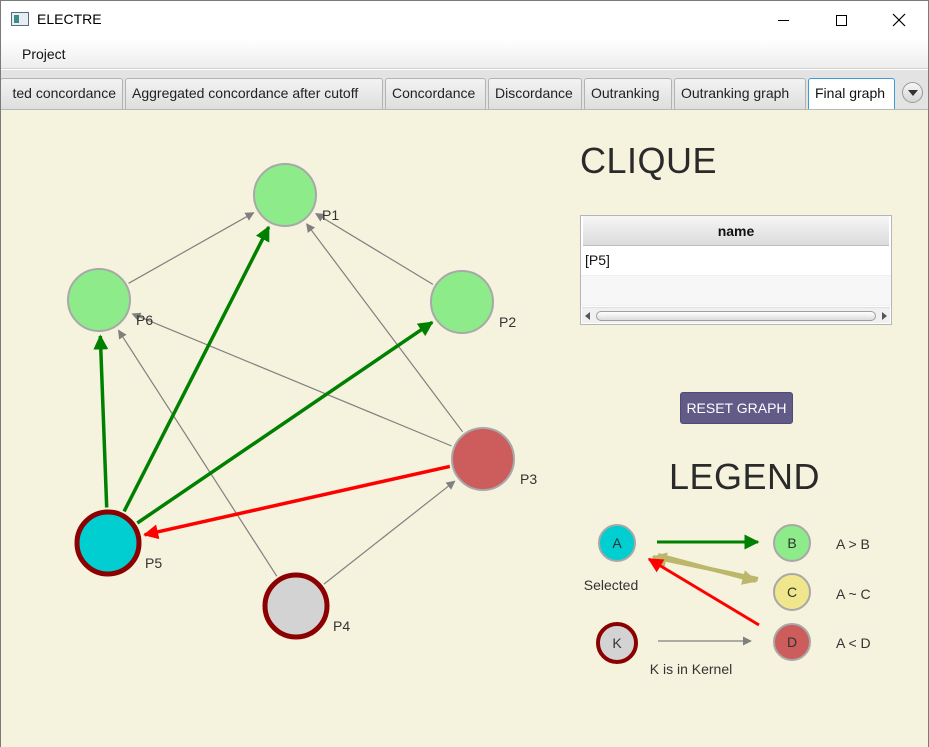 This screenshot has height=747, width=929. What do you see at coordinates (464, 54) in the screenshot?
I see `menu-bar: Project` at bounding box center [464, 54].